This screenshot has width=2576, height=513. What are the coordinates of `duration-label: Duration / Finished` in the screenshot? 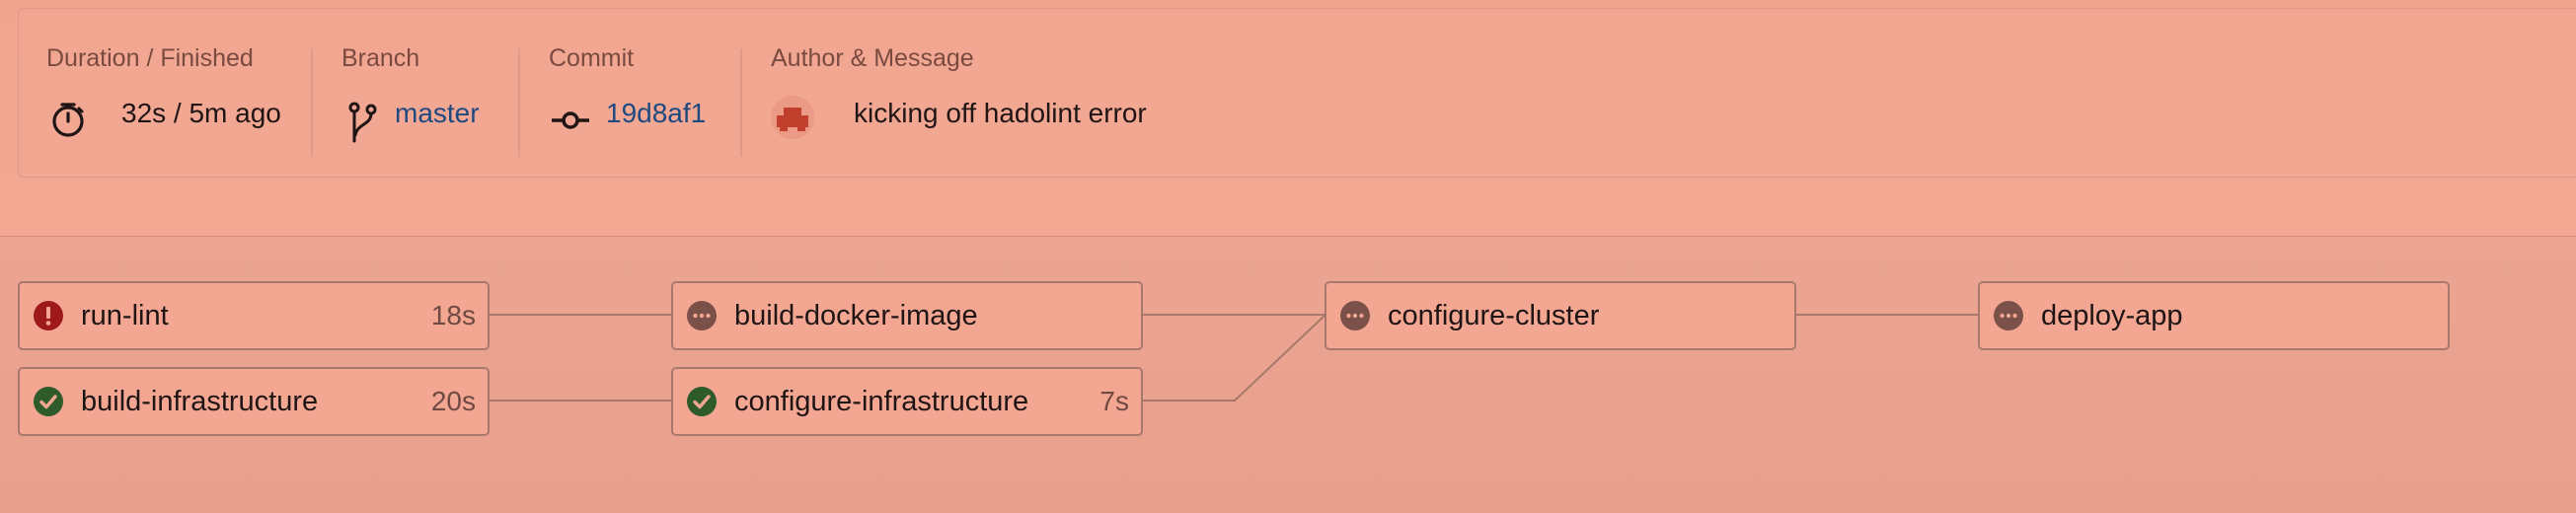 It's located at (150, 58).